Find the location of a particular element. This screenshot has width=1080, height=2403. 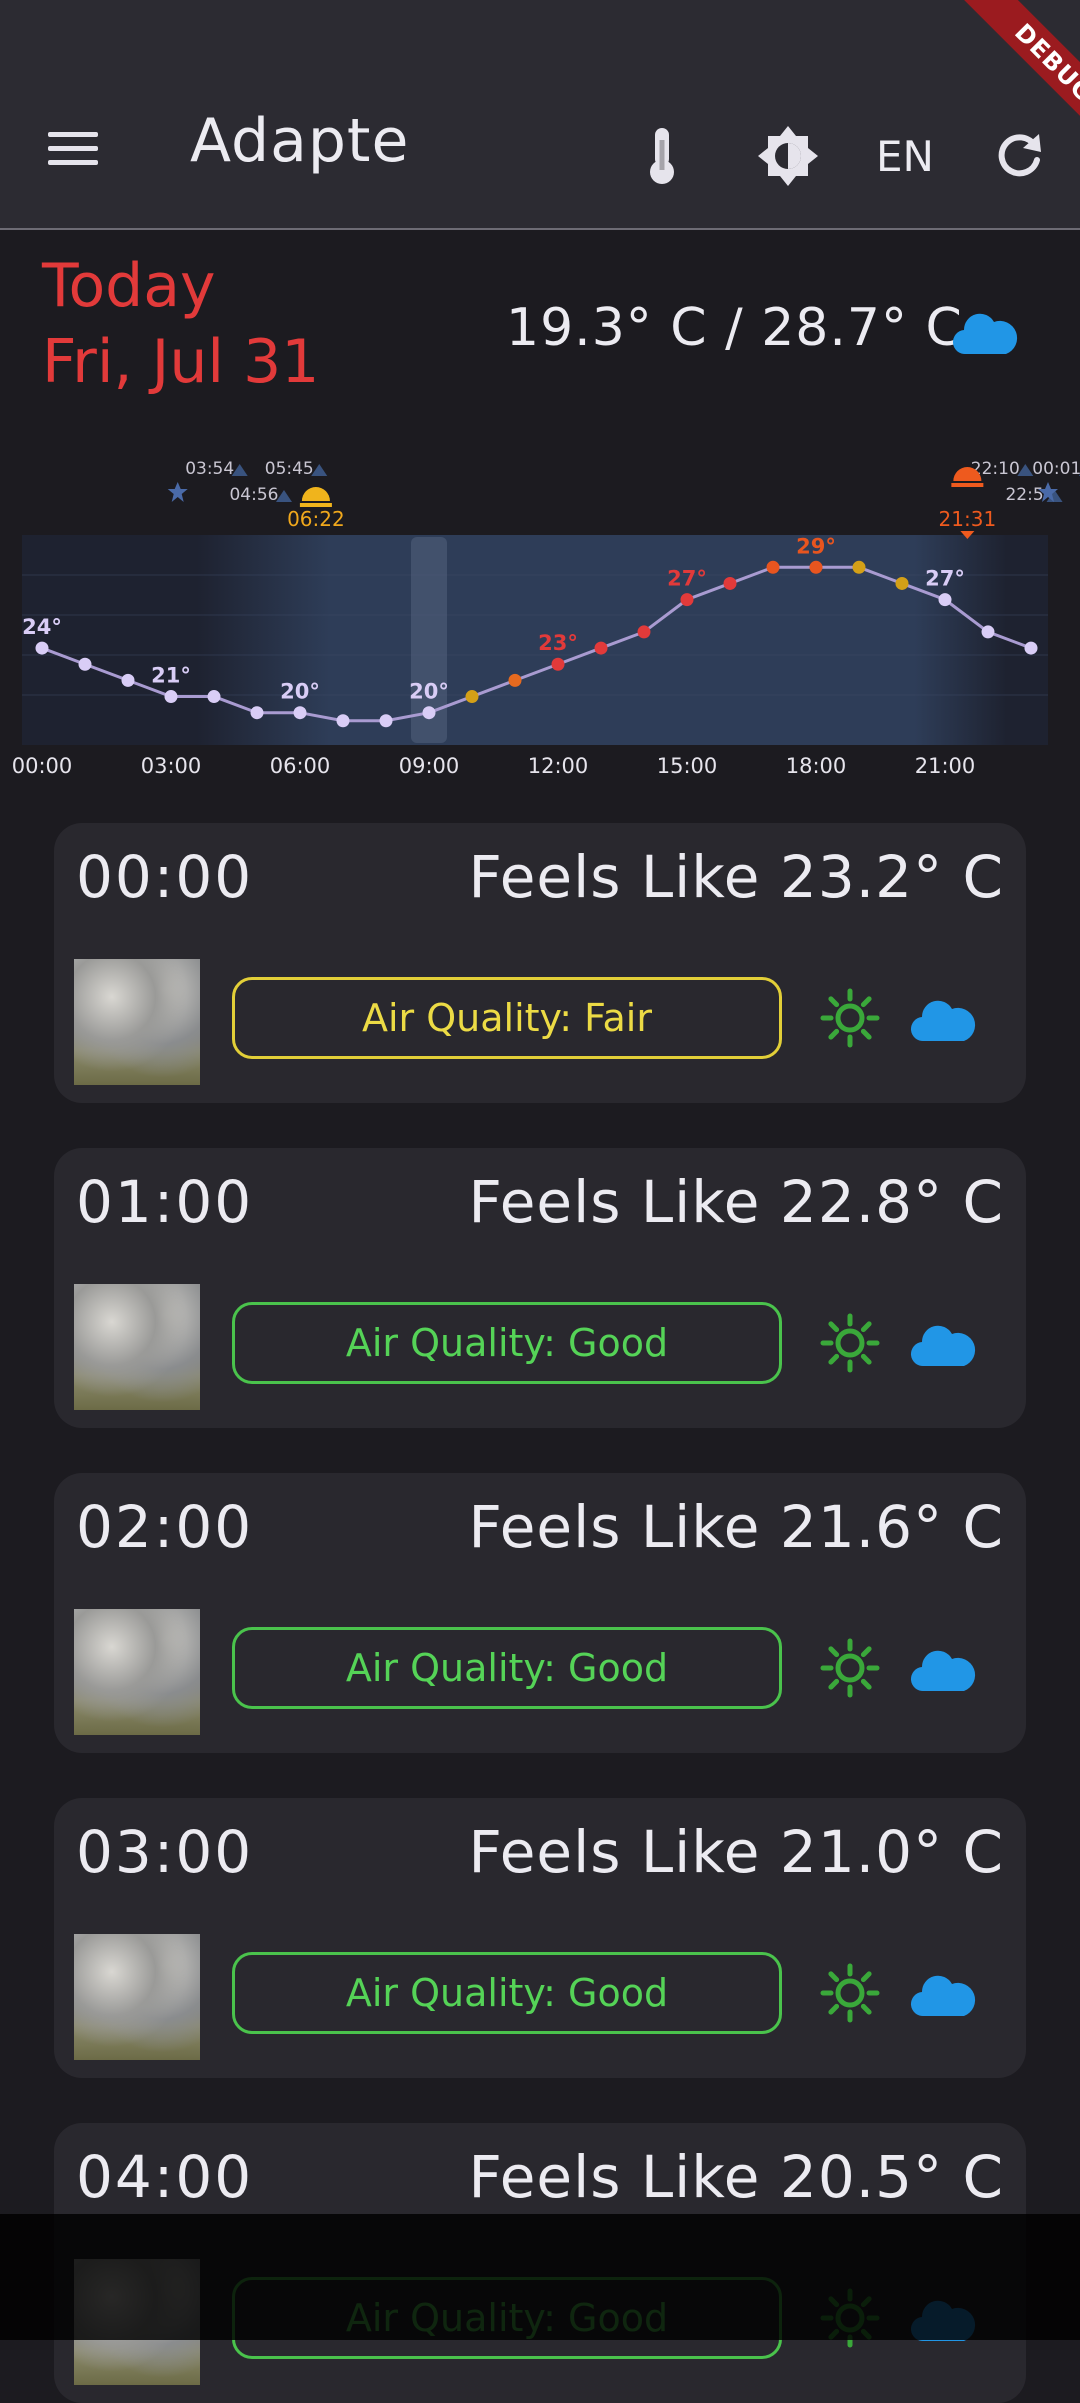

x-tick-label: 18:00 is located at coordinates (816, 766).